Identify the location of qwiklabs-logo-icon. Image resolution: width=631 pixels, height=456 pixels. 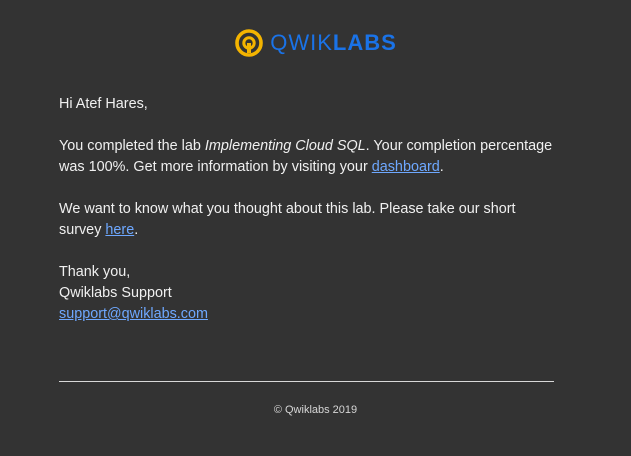
(249, 43).